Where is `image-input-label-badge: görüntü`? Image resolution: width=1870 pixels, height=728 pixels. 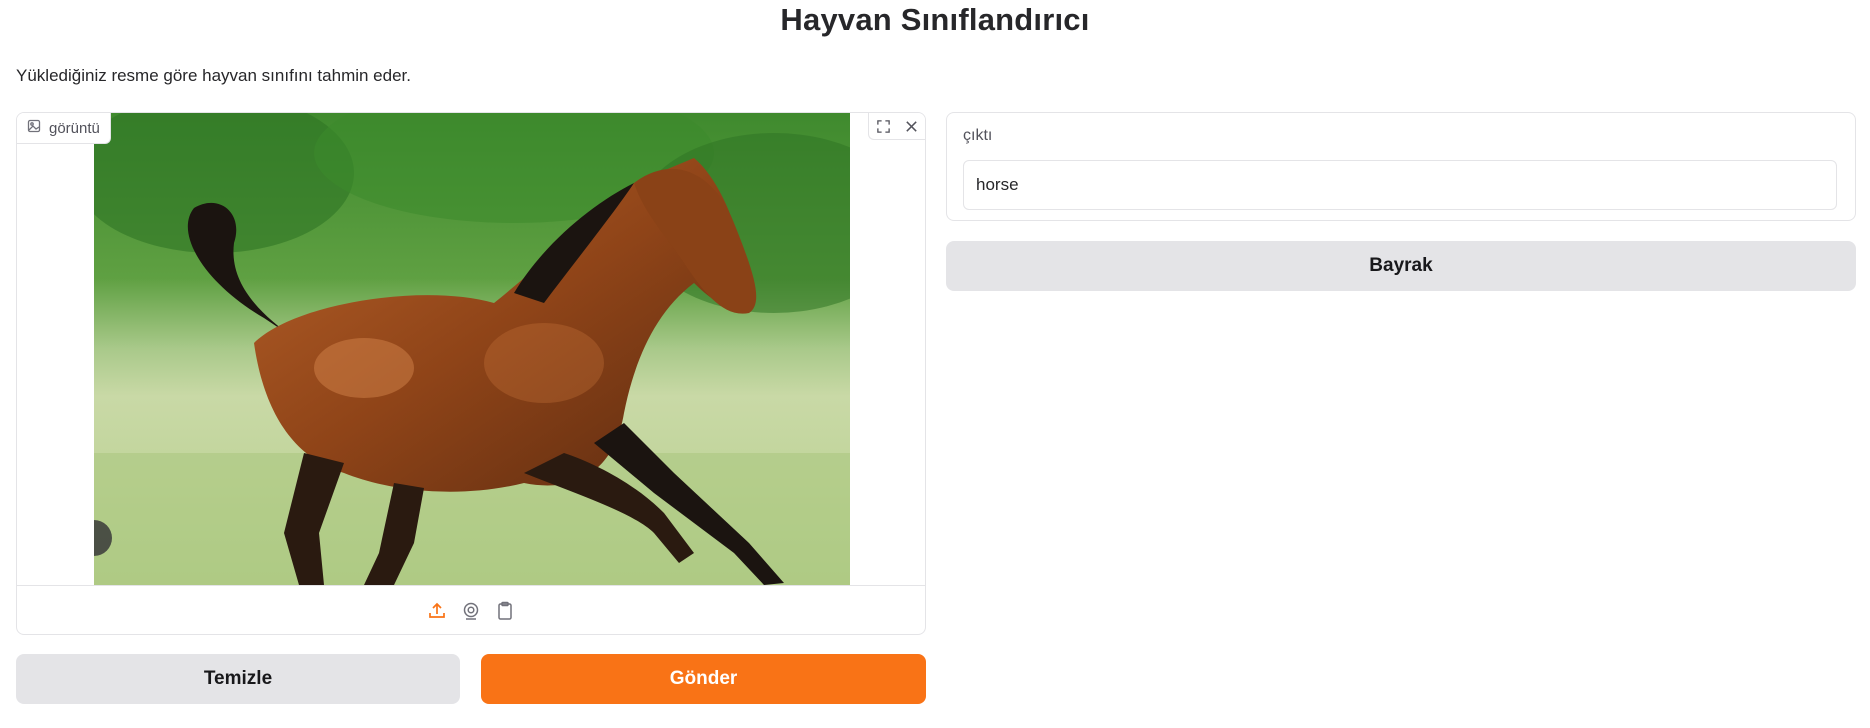
image-input-label-badge: görüntü is located at coordinates (64, 128).